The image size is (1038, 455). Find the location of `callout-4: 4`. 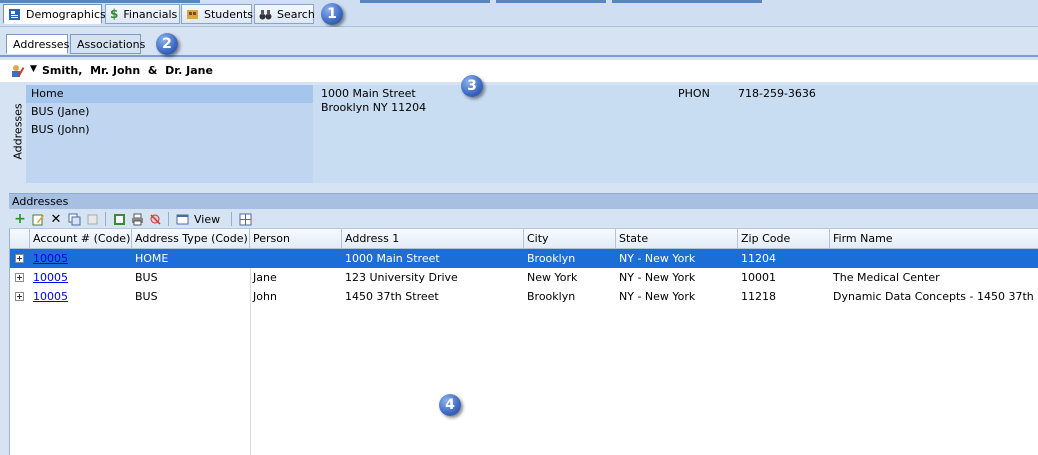

callout-4: 4 is located at coordinates (450, 405).